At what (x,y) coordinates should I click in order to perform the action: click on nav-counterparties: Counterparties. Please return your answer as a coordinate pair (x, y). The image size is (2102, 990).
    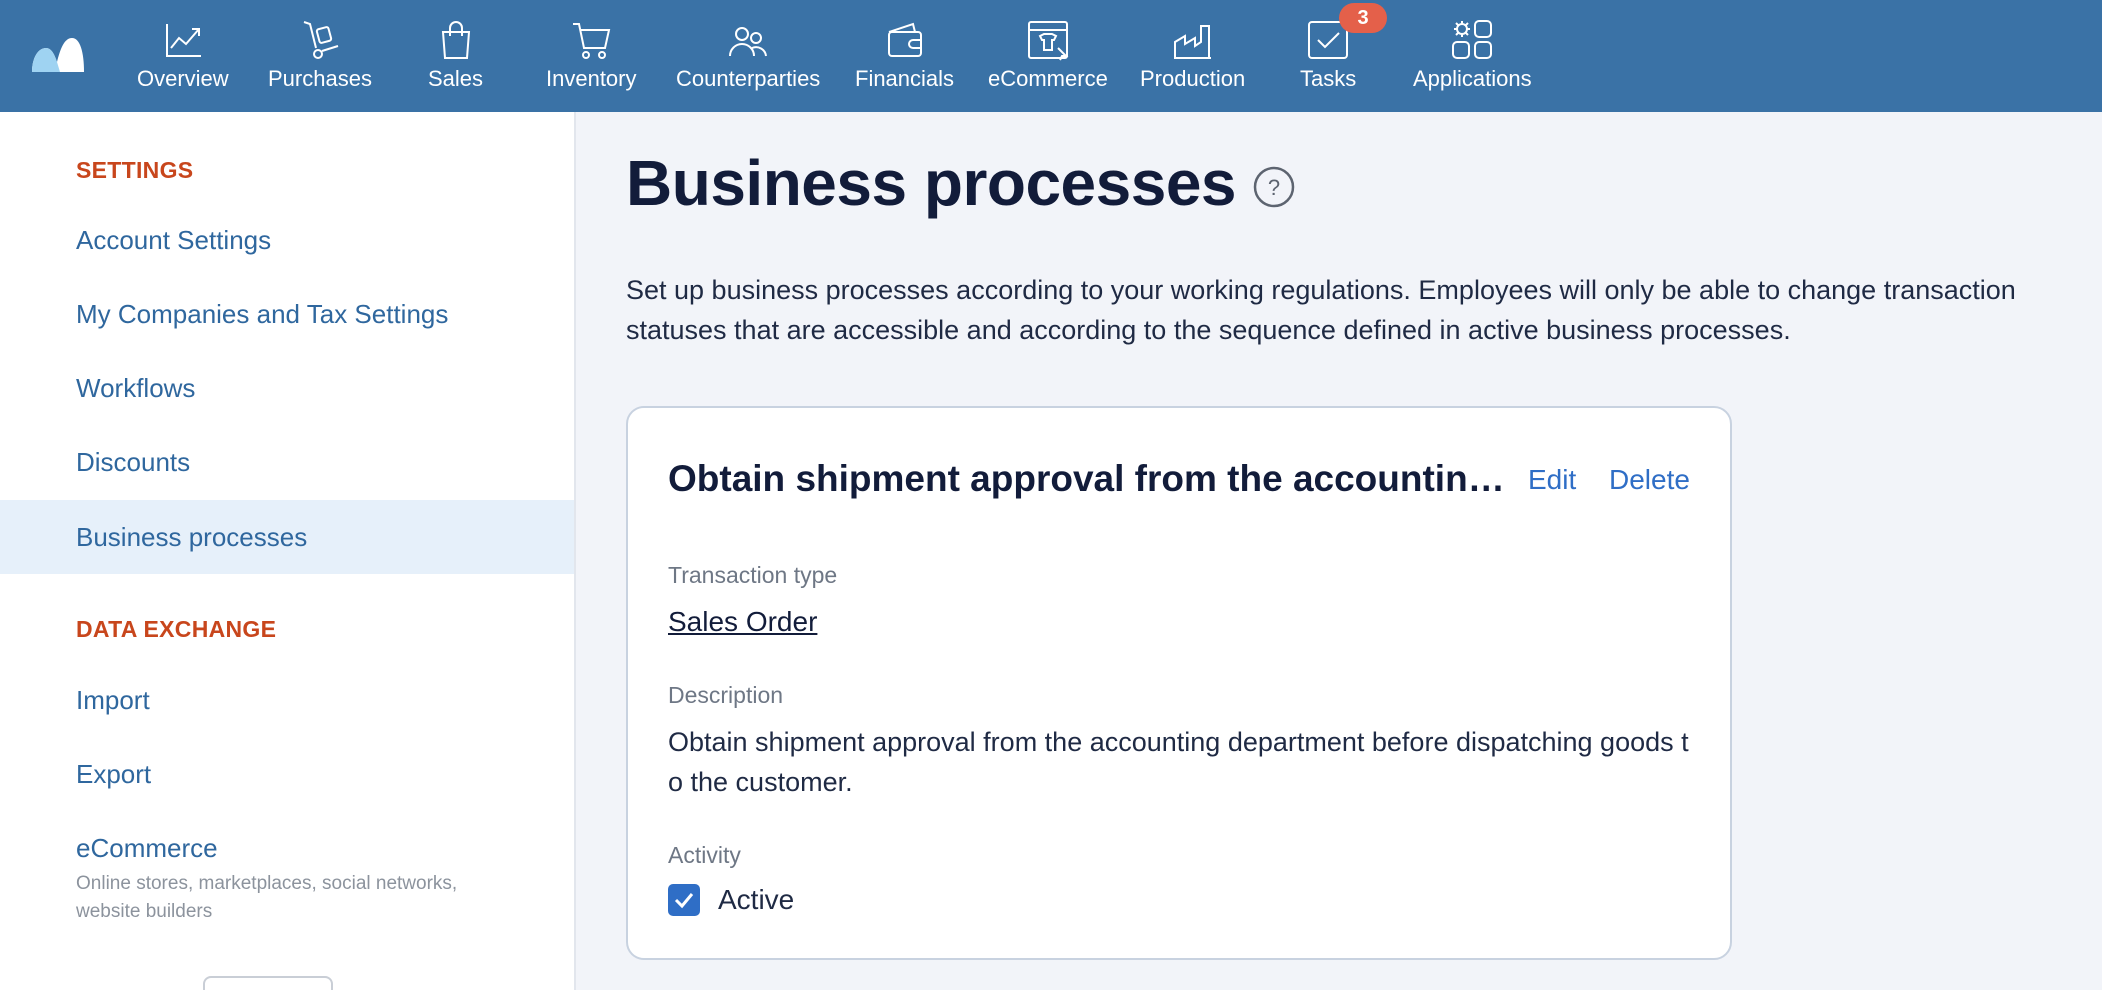
    Looking at the image, I should click on (748, 58).